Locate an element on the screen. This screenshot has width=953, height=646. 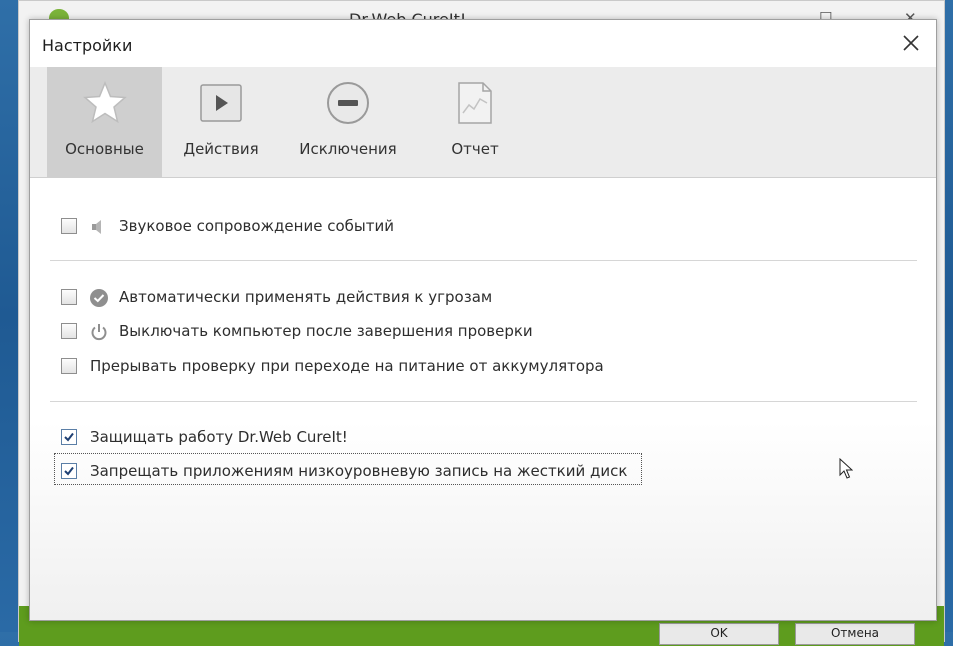
play-icon is located at coordinates (221, 103).